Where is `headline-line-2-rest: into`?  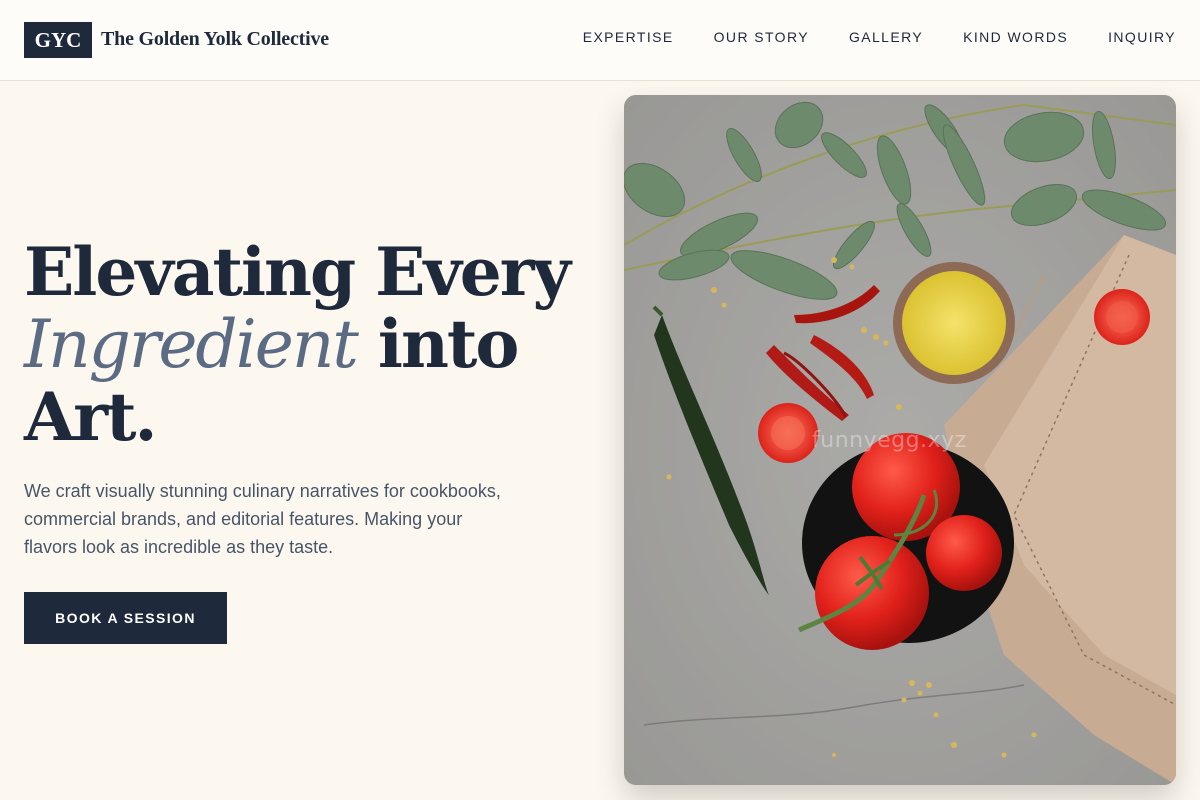
headline-line-2-rest: into is located at coordinates (438, 344).